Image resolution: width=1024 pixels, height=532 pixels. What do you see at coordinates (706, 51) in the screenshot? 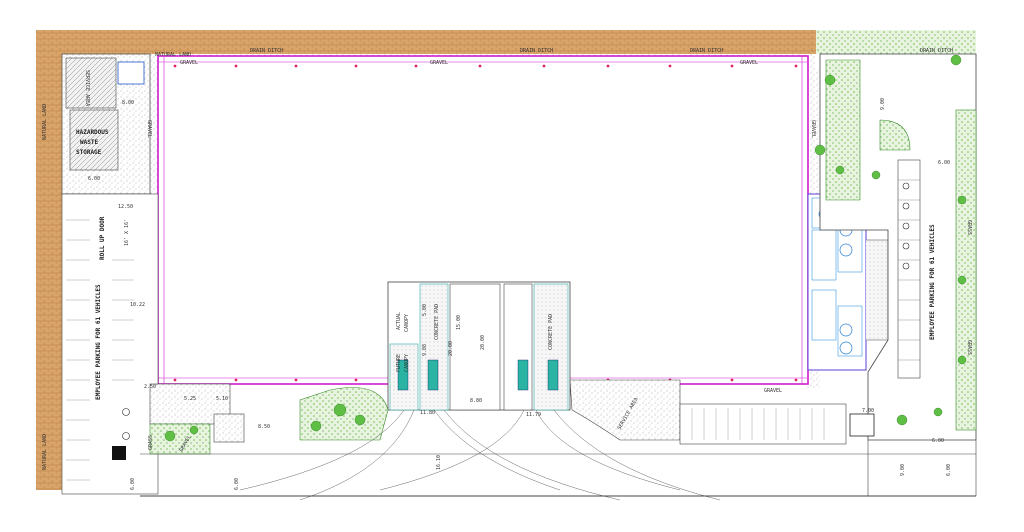
I see `label-drain-ditch-3: DRAIN DITCH` at bounding box center [706, 51].